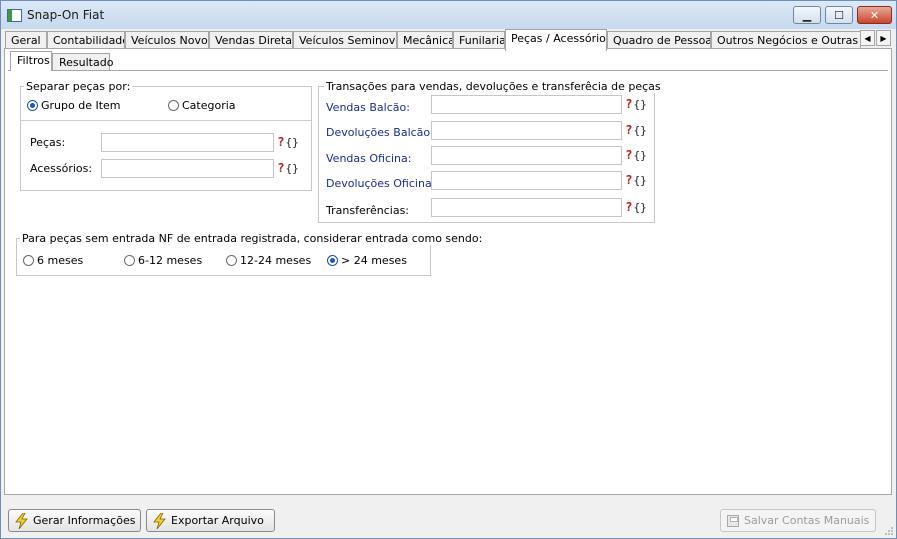 The width and height of the screenshot is (897, 539). I want to click on gerar-informacoes-label: Gerar Informações, so click(84, 520).